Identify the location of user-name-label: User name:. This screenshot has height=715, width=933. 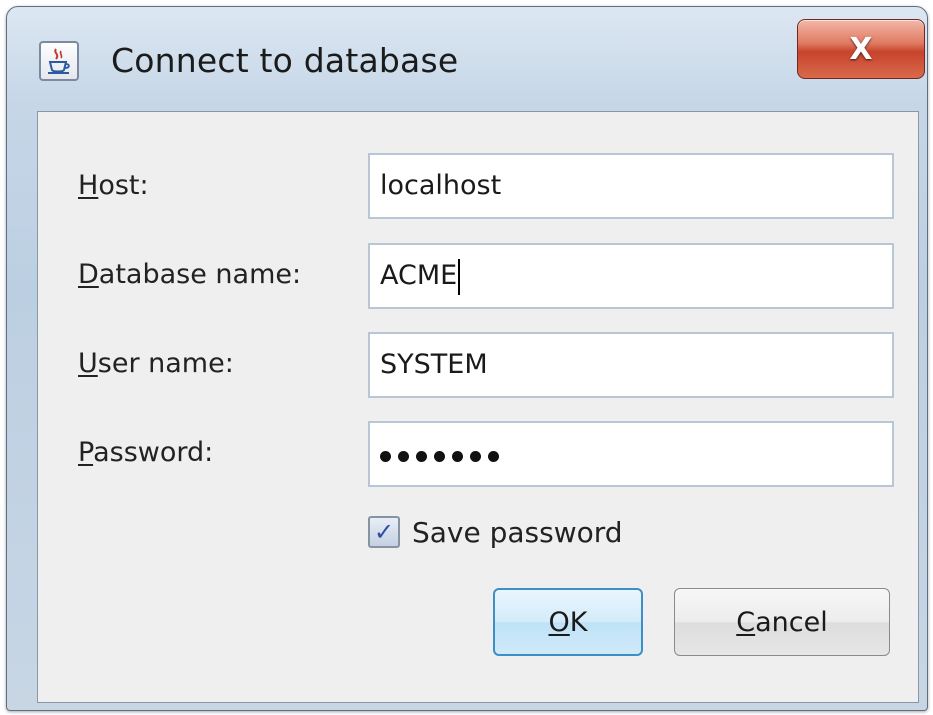
(156, 364).